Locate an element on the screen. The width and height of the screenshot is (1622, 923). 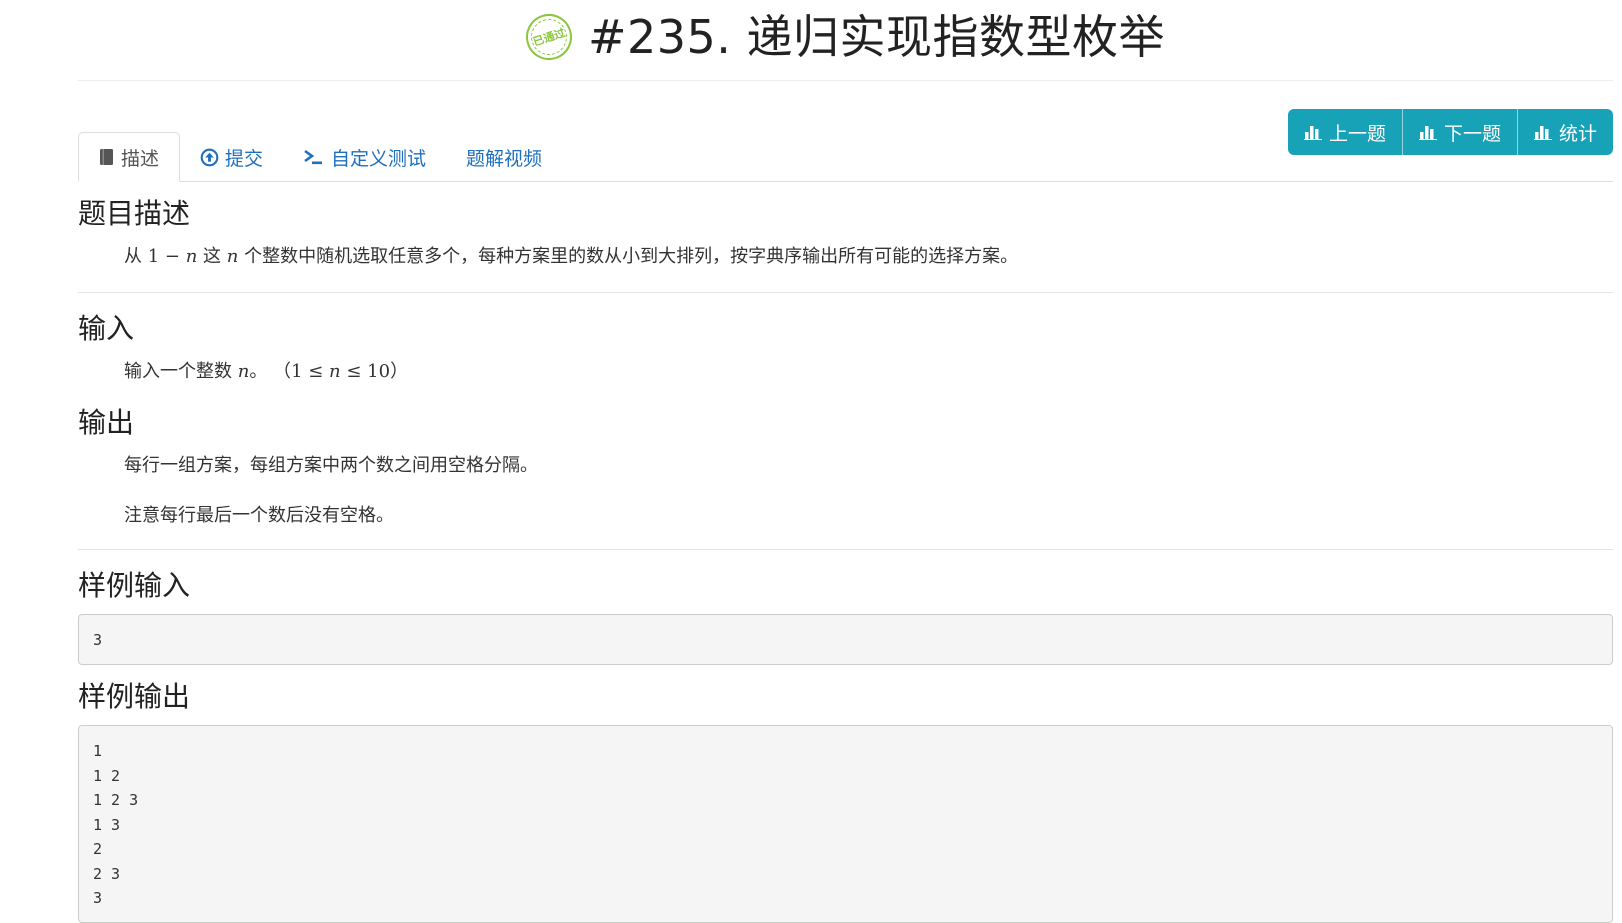
statistics-button: 统计 is located at coordinates (1565, 132).